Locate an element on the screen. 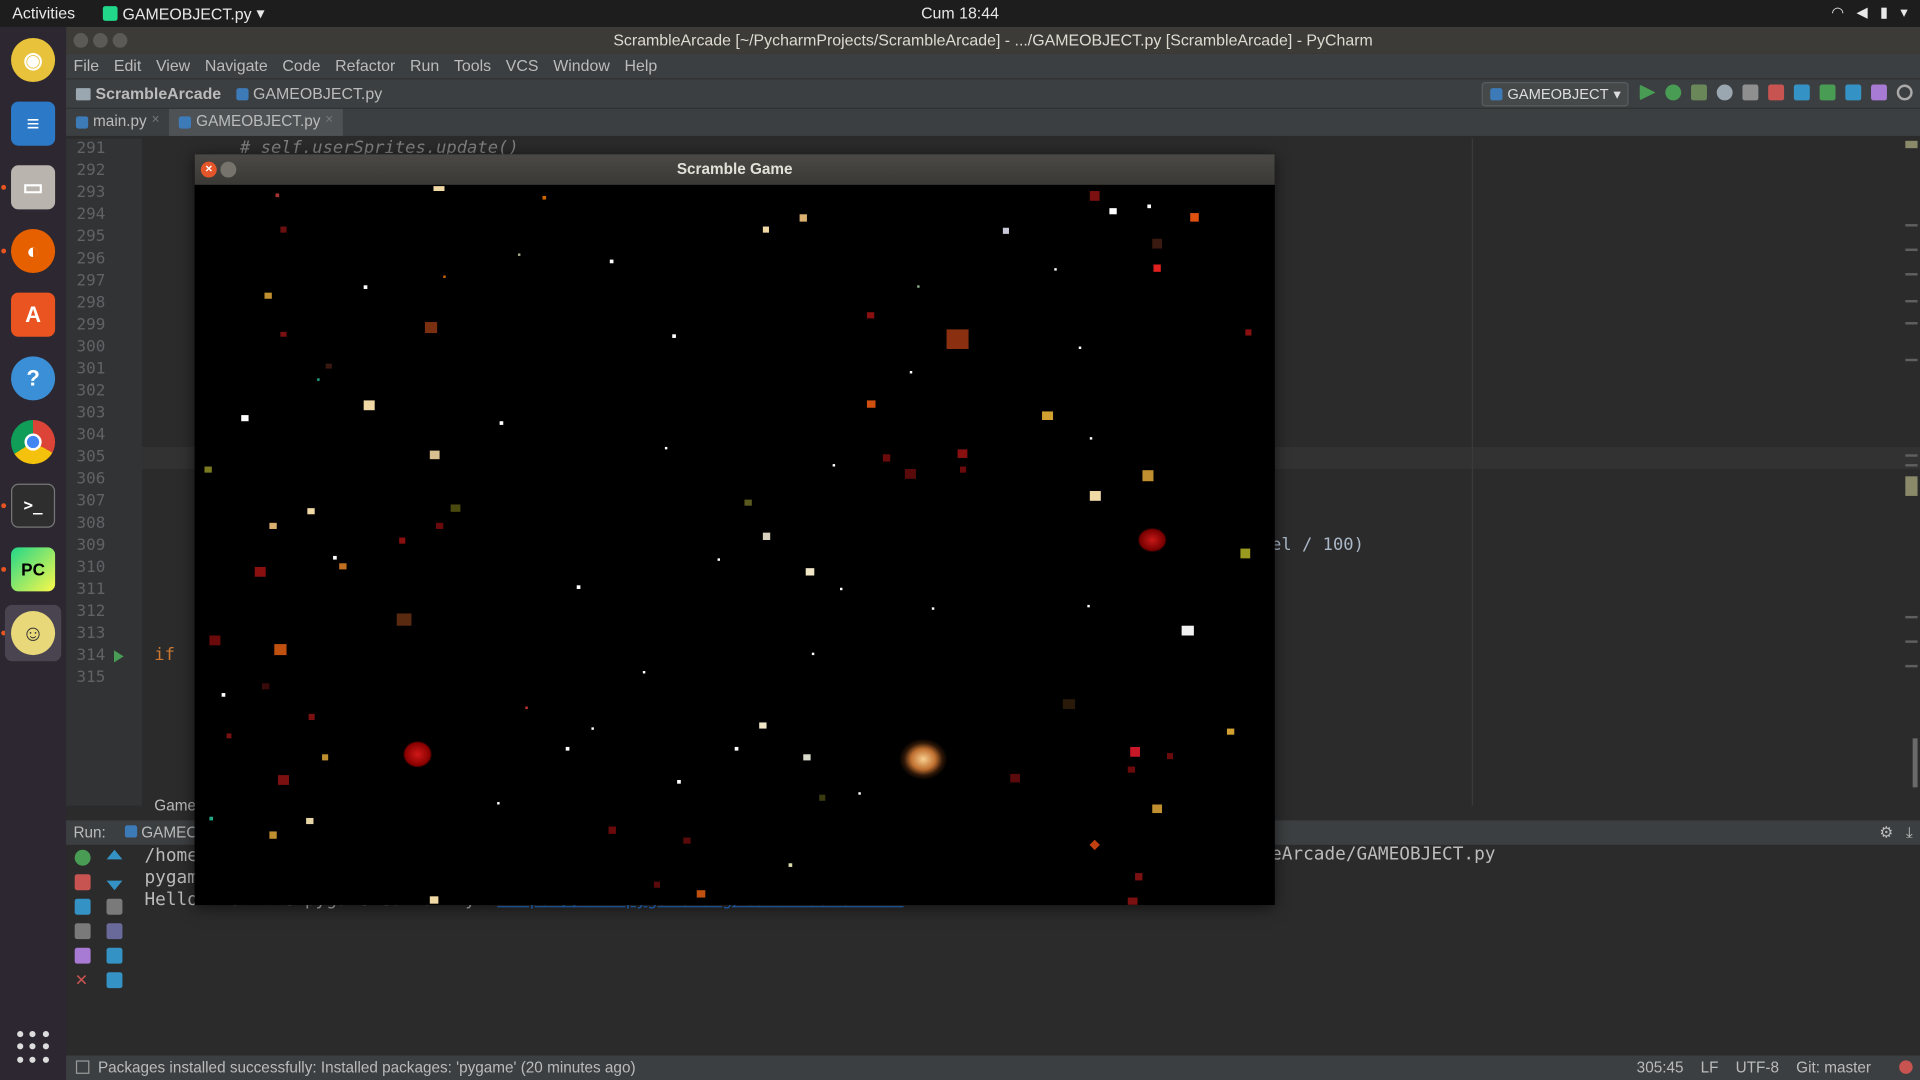 The height and width of the screenshot is (1080, 1920). menu-vcs: VCS is located at coordinates (522, 66).